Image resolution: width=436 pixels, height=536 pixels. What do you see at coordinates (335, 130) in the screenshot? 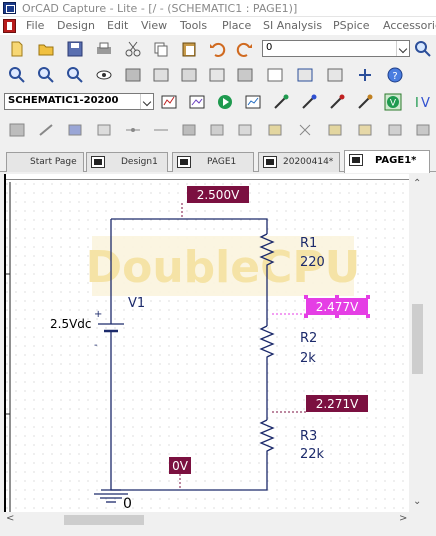
I see `place-text-icon` at bounding box center [335, 130].